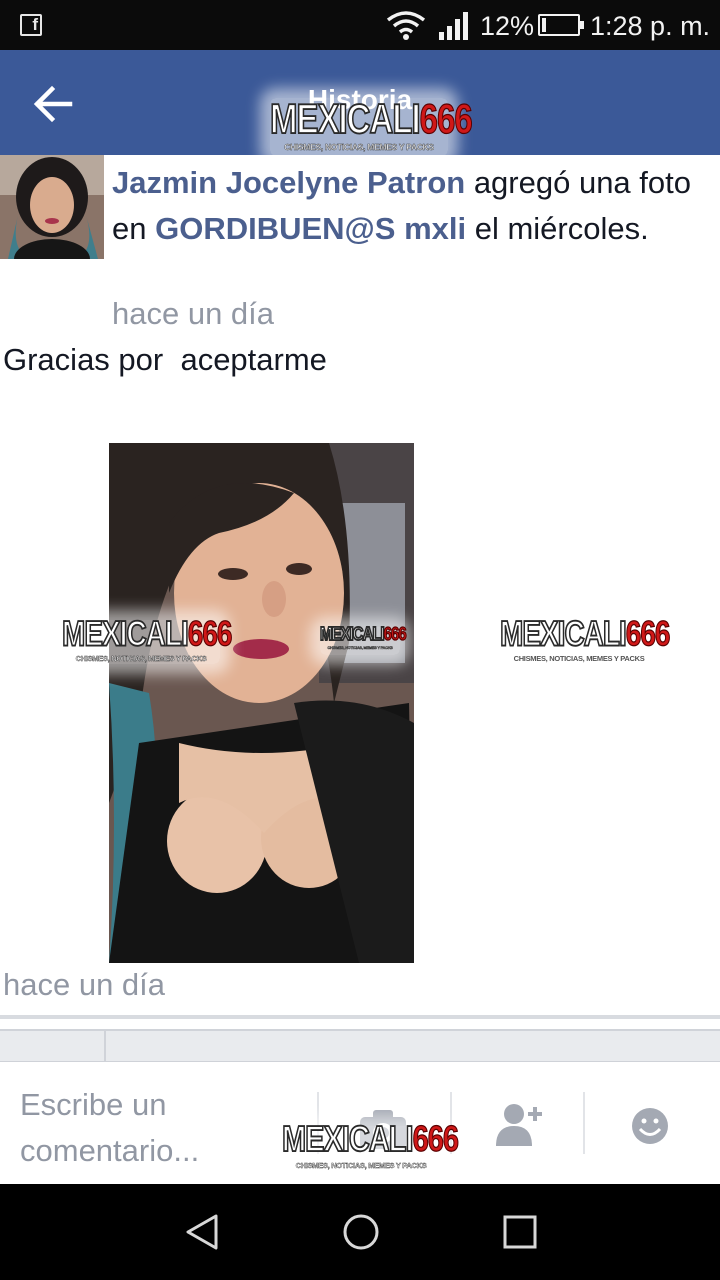  What do you see at coordinates (360, 25) in the screenshot?
I see `status-bar: f 12% 1:28 p. m.` at bounding box center [360, 25].